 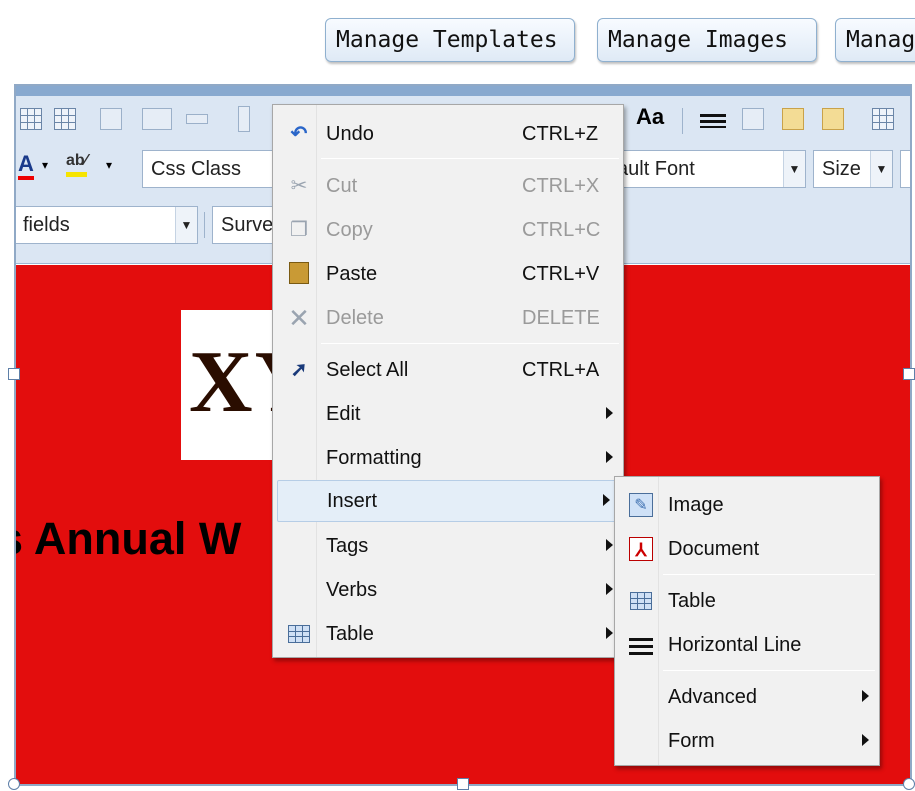 I want to click on font-color-icon: A, so click(x=26, y=166).